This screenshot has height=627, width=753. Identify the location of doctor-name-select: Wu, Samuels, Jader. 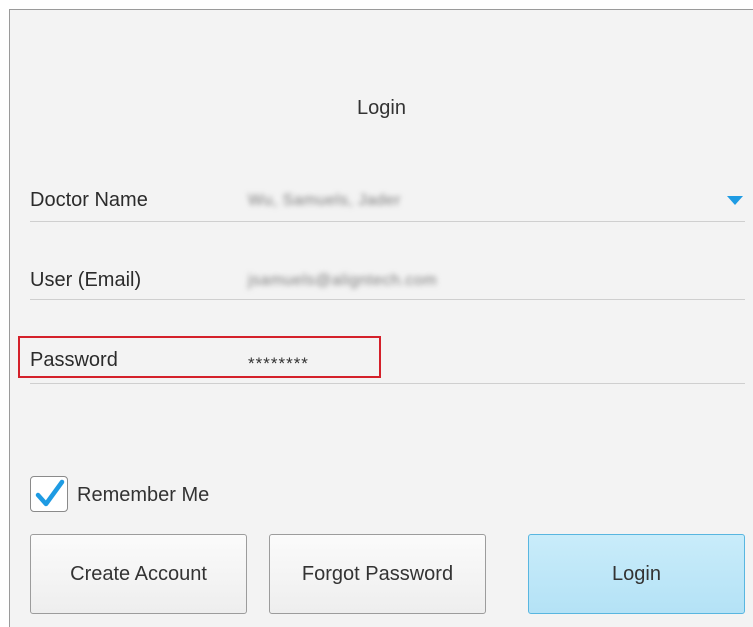
(324, 201).